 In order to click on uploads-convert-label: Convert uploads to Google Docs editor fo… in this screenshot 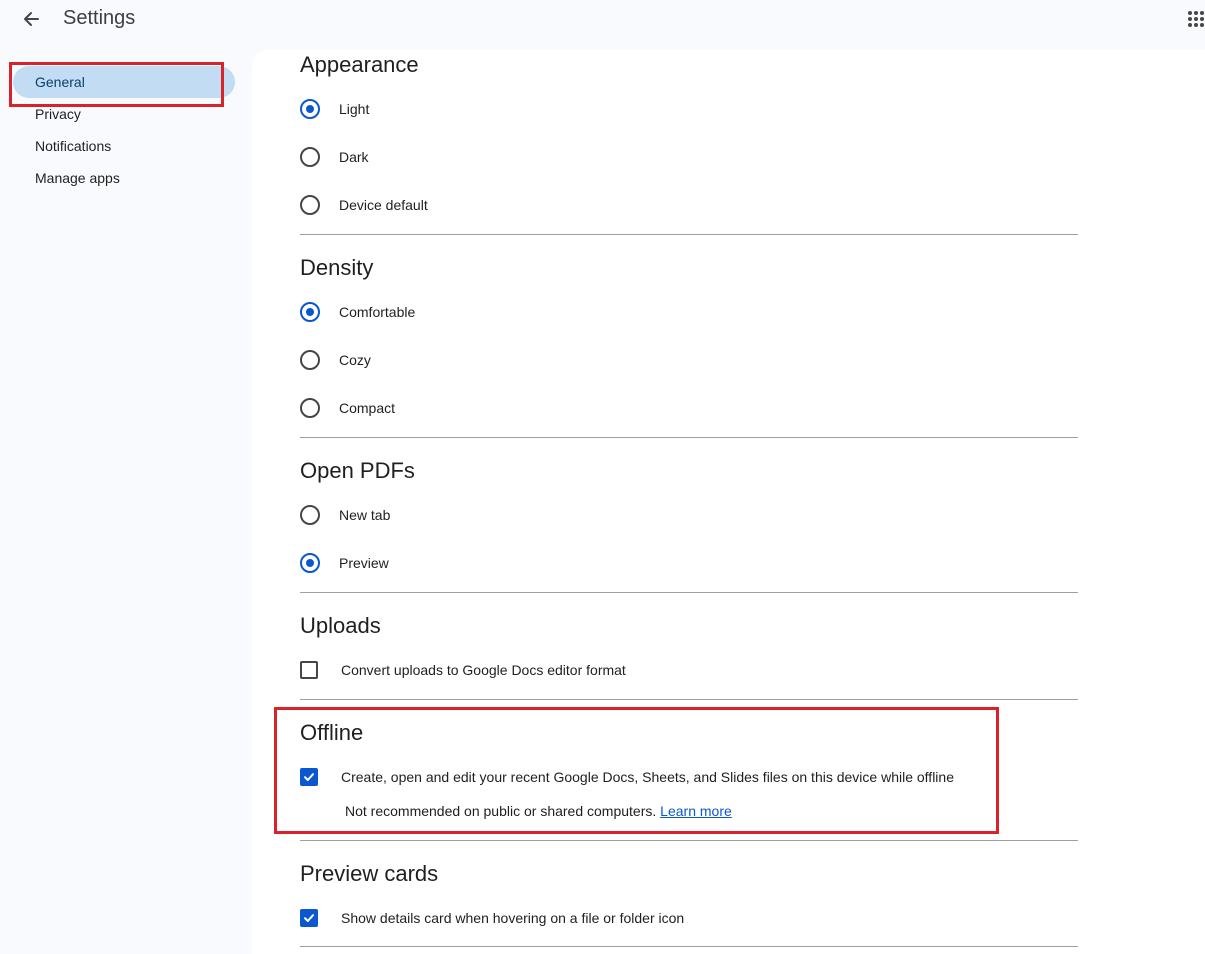, I will do `click(483, 670)`.